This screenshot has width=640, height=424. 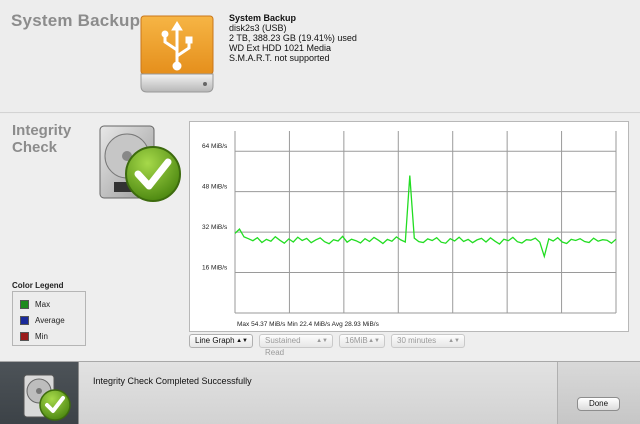 I want to click on status-message-area, so click(x=318, y=393).